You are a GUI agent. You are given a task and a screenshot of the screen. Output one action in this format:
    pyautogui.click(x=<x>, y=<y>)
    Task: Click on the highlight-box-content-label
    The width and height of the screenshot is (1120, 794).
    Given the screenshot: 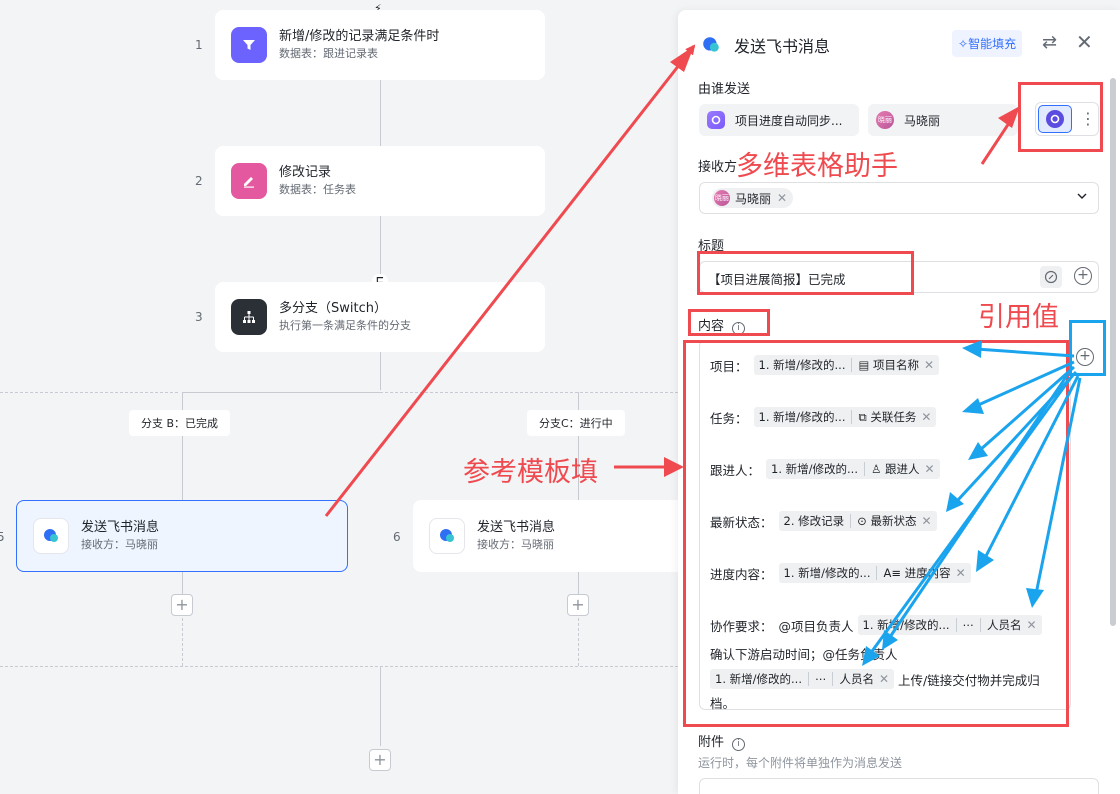 What is the action you would take?
    pyautogui.click(x=729, y=322)
    